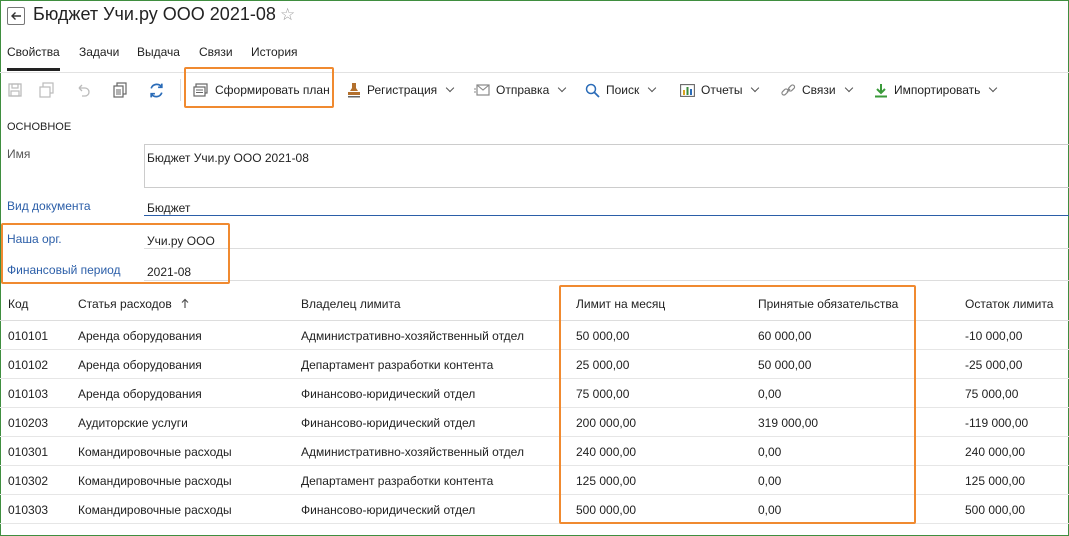 This screenshot has width=1069, height=536. Describe the element at coordinates (228, 158) in the screenshot. I see `name-value: Бюджет Учи.ру ООО 2021-08` at that location.